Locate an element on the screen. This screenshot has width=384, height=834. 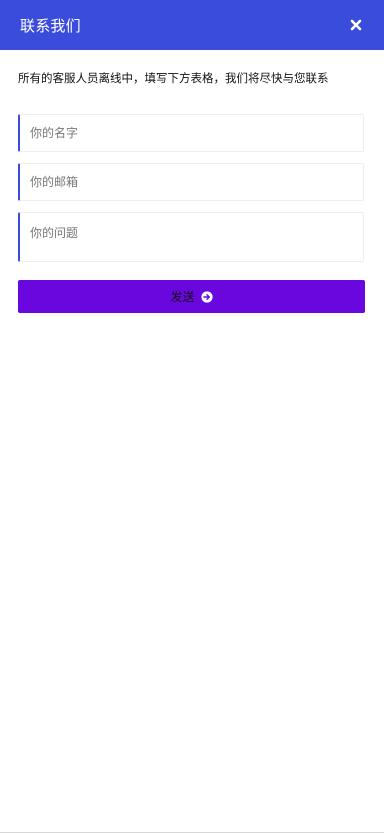
close-icon is located at coordinates (356, 25).